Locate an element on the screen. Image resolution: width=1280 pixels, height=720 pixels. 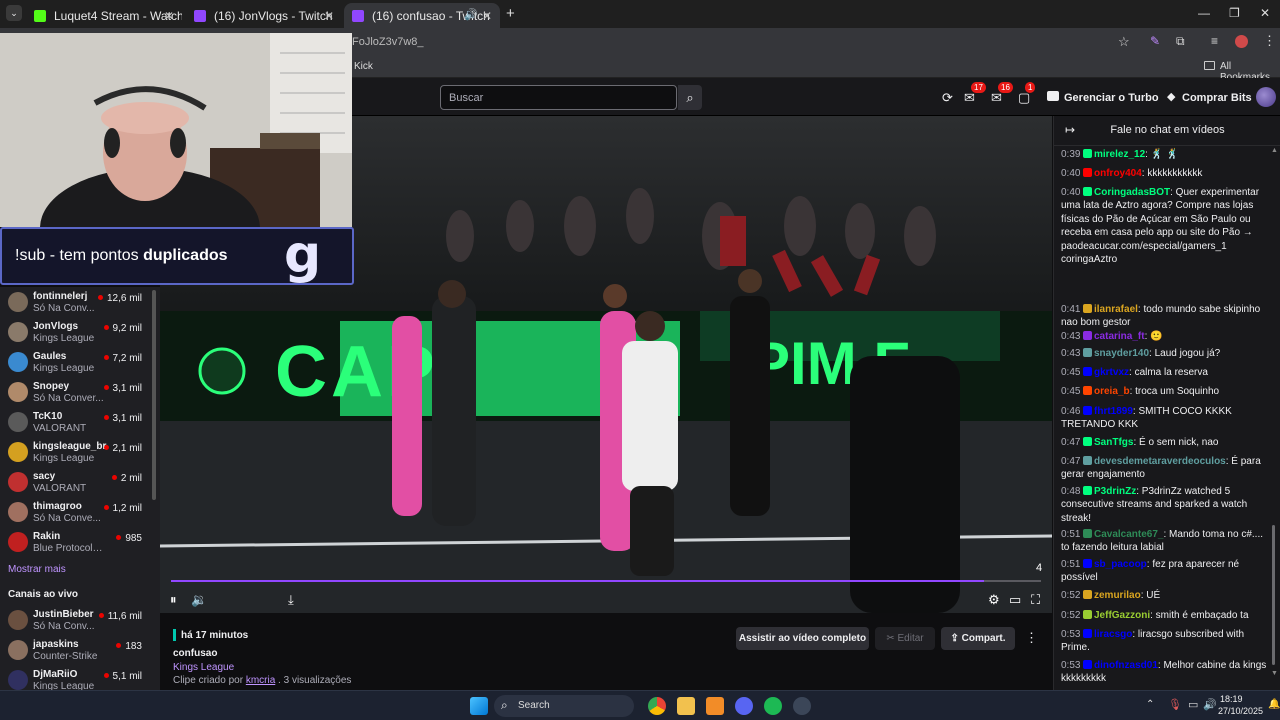
sidebar-channel: sacy VALORANT 2 mil is located at coordinates (80, 482).